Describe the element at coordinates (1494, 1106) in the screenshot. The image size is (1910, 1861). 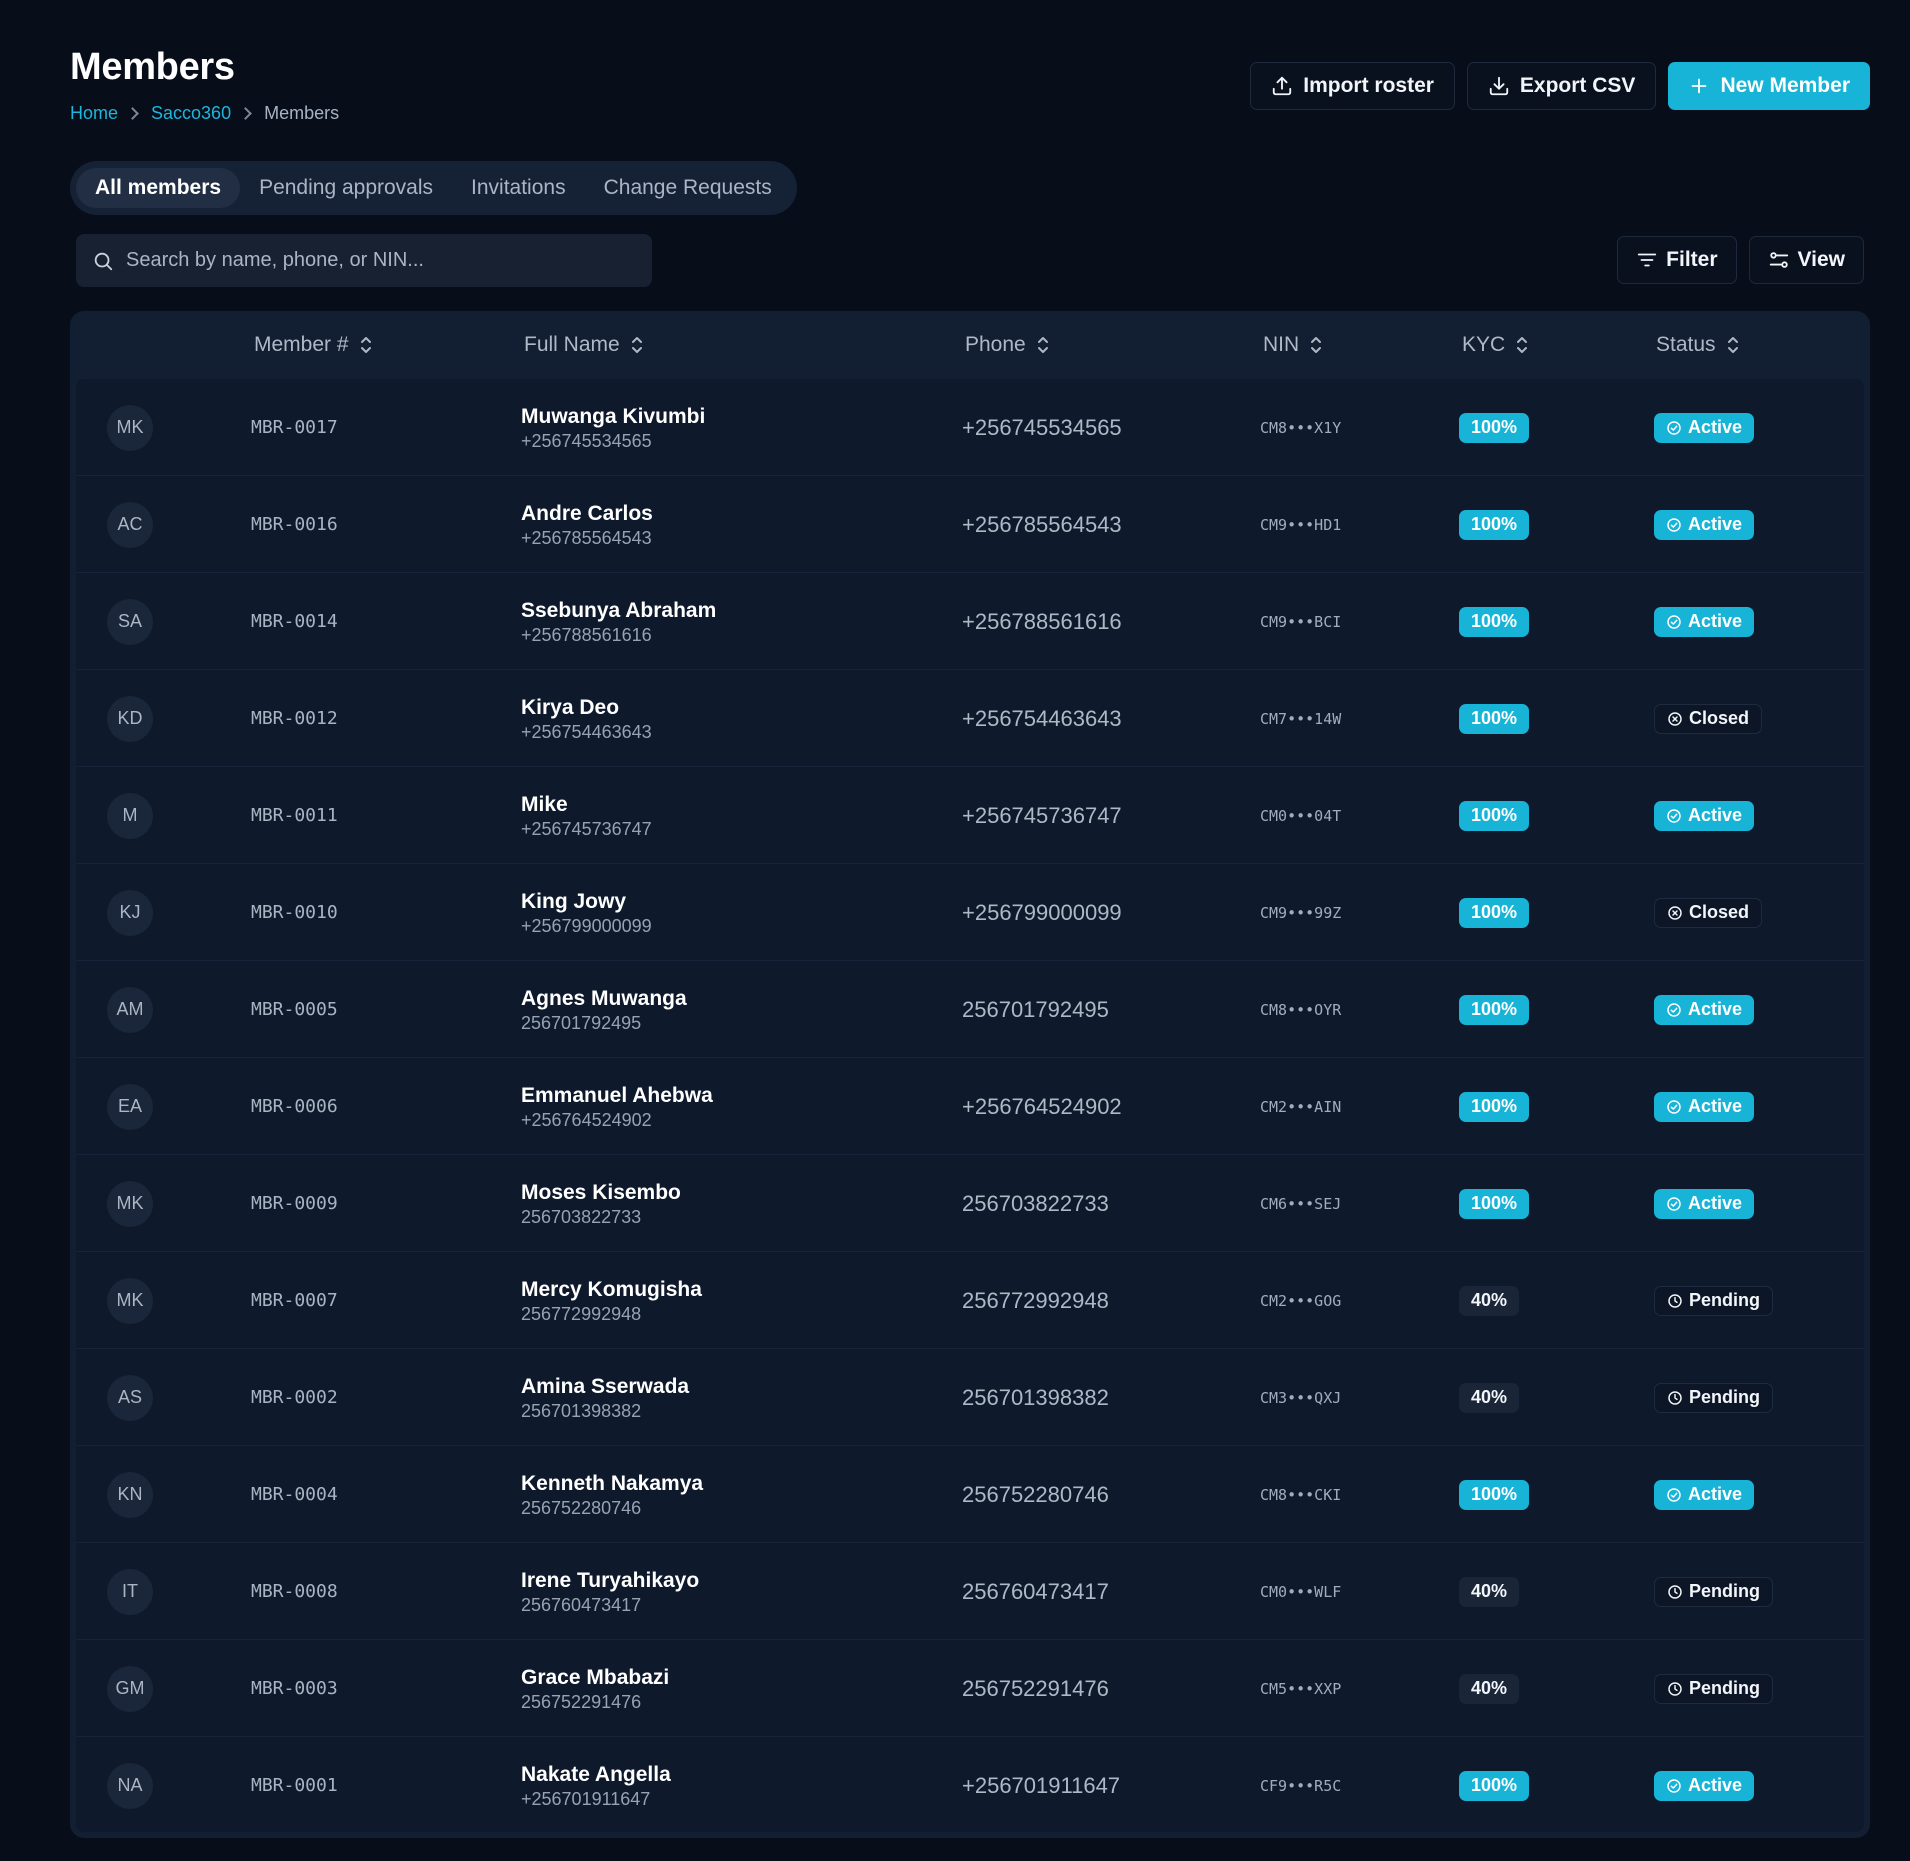
I see `kyc-cell: 100%` at that location.